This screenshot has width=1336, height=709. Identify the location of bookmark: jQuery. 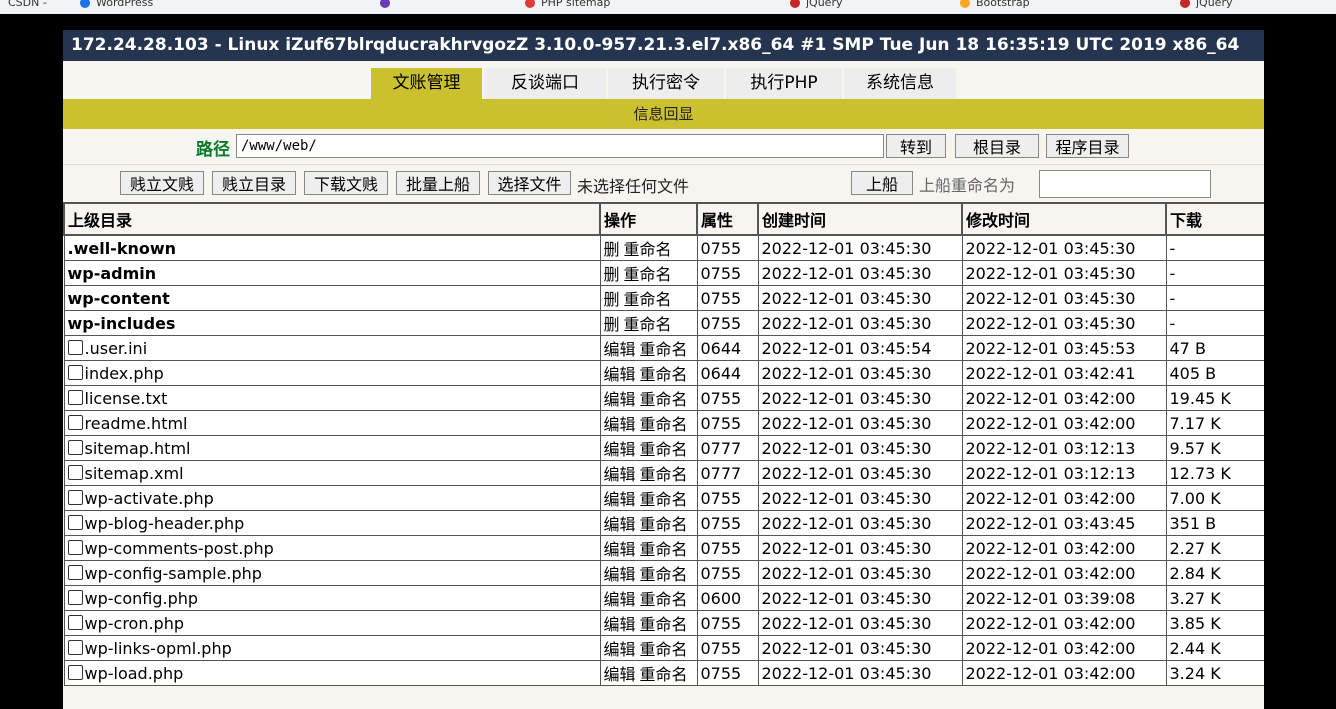
(816, 4).